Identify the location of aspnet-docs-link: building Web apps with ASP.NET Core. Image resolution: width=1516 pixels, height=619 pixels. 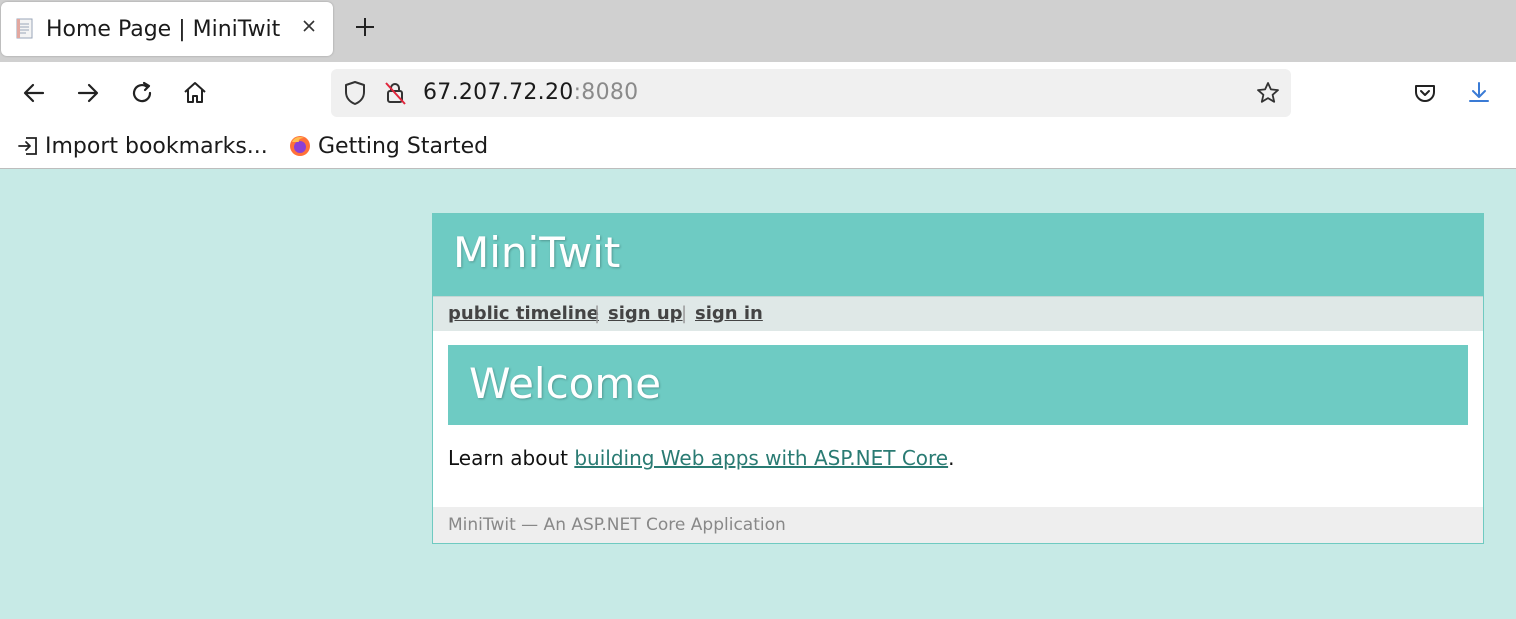
(761, 458).